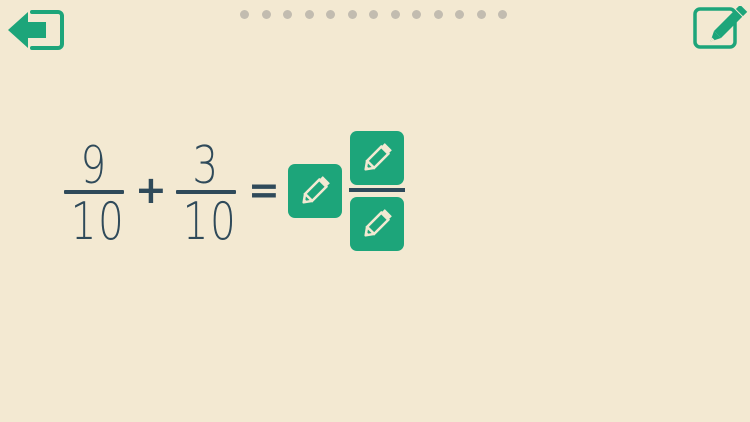  I want to click on edit-notes-button, so click(720, 27).